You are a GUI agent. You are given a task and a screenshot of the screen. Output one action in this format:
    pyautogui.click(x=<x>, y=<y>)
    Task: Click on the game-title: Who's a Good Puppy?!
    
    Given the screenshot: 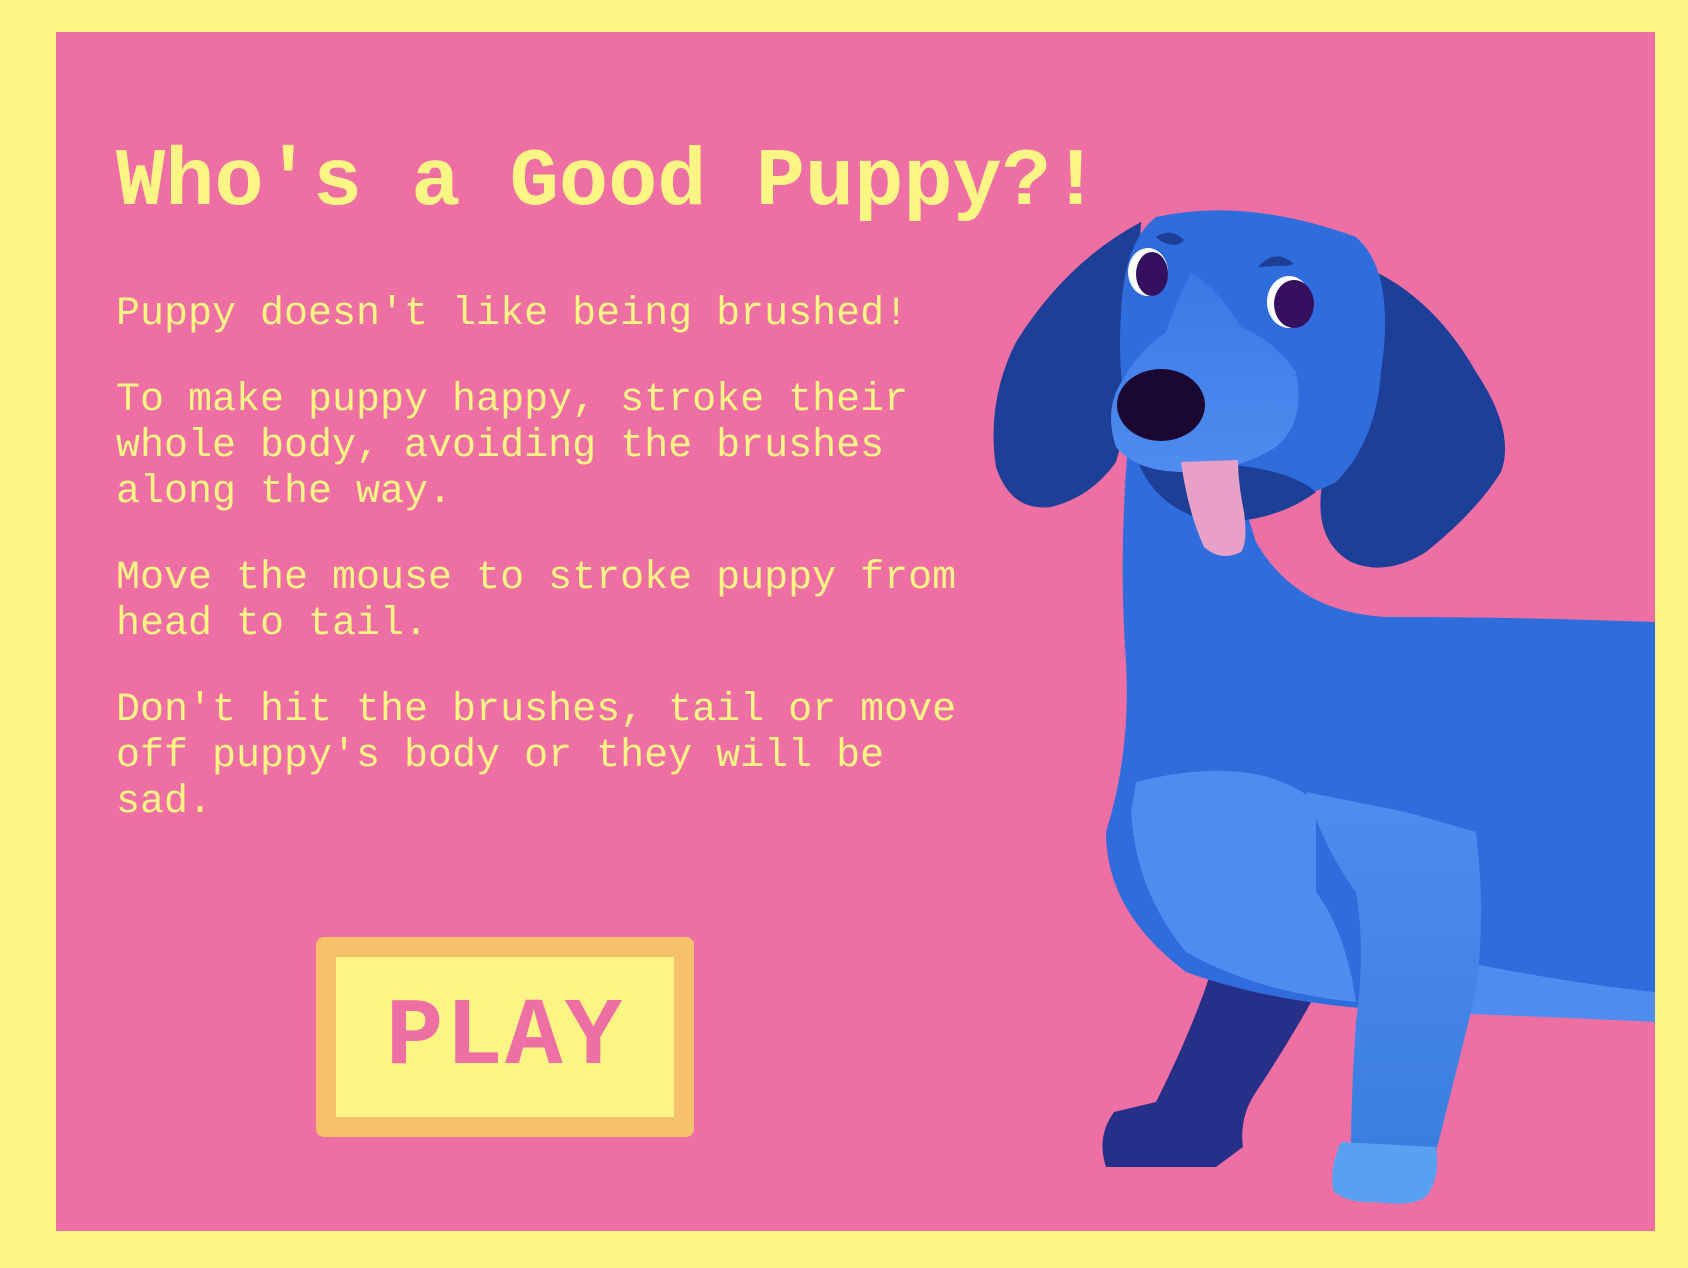 What is the action you would take?
    pyautogui.click(x=608, y=182)
    